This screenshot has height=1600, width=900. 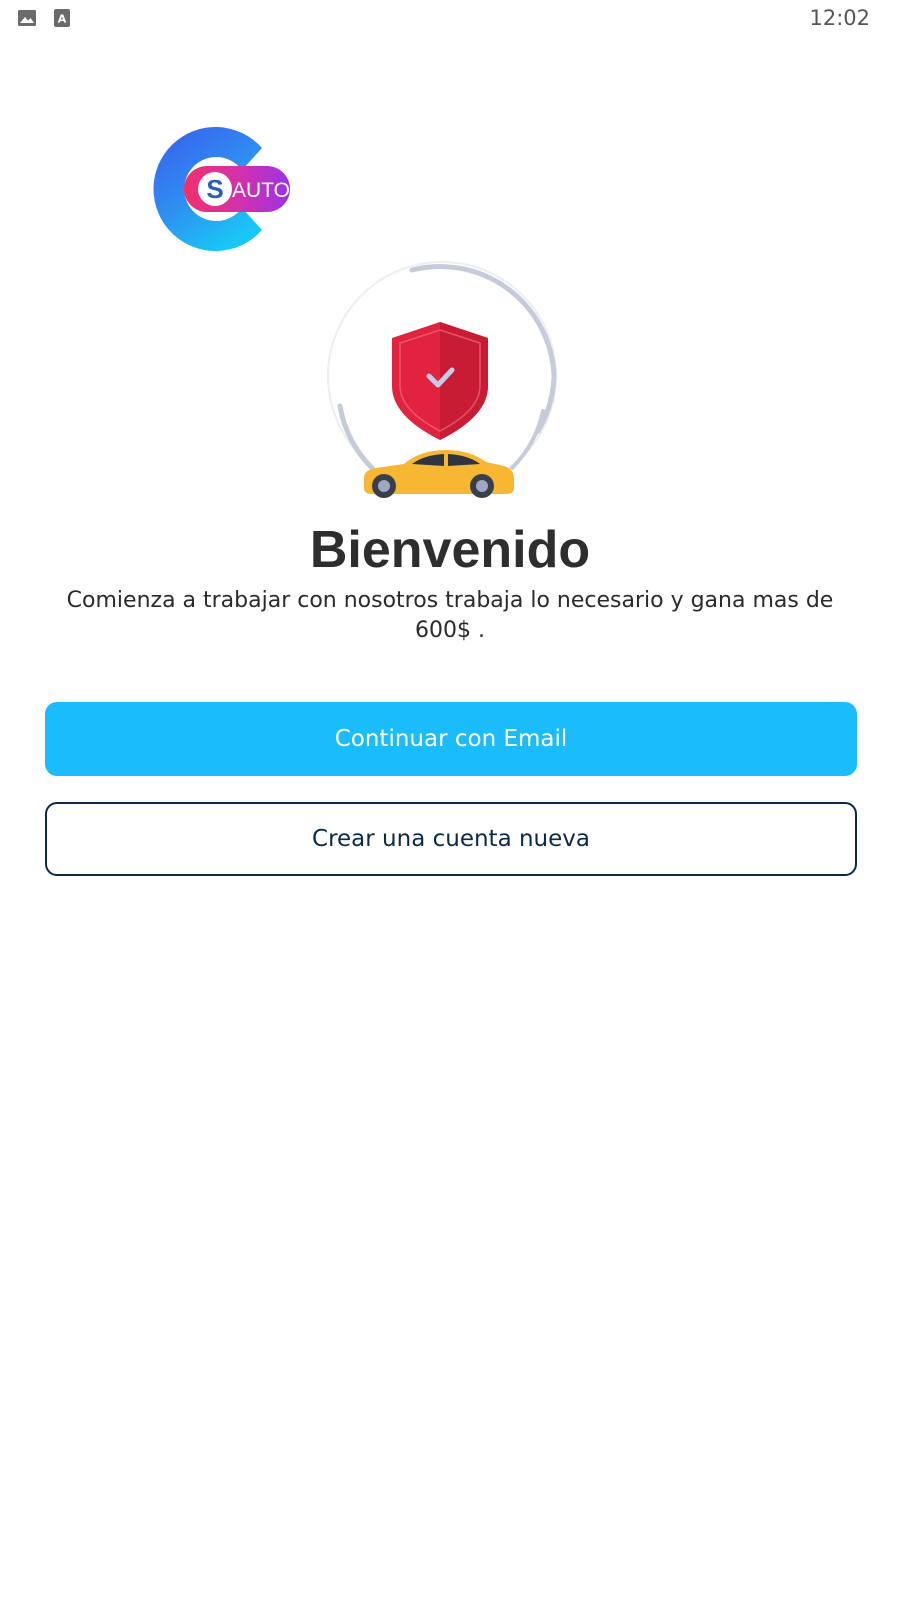 I want to click on create-account-button: Crear una cuenta nueva, so click(x=451, y=839).